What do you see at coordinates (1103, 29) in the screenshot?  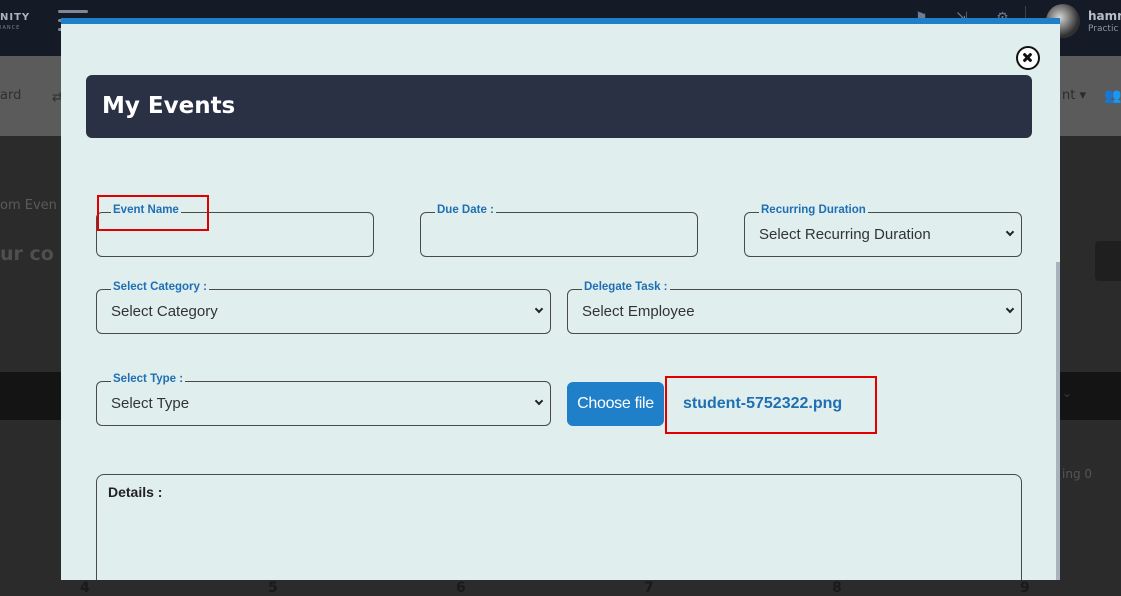 I see `user-role: Practic` at bounding box center [1103, 29].